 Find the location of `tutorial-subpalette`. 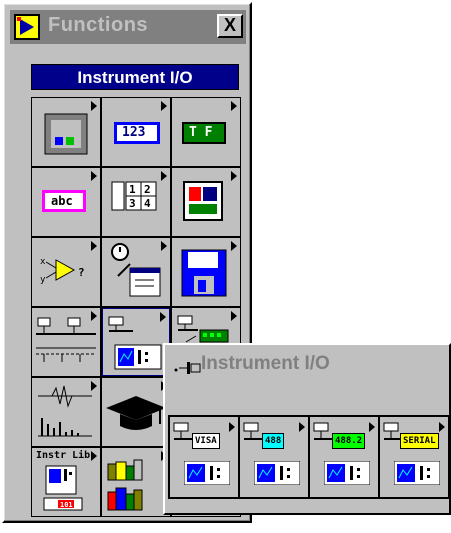

tutorial-subpalette is located at coordinates (136, 412).